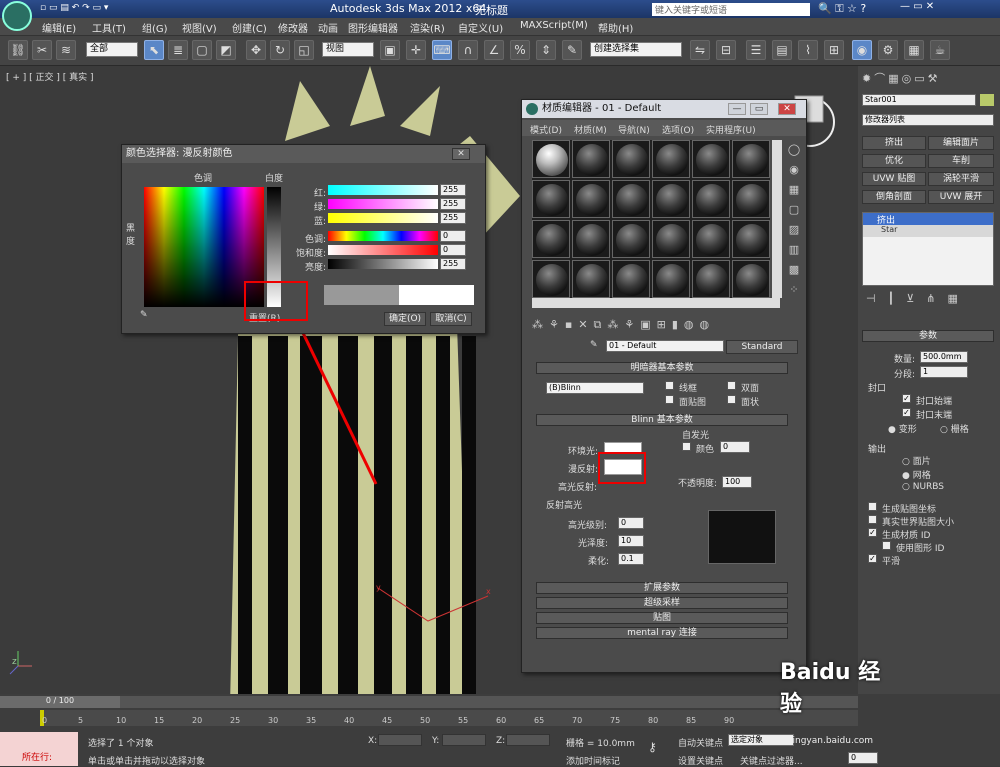 The height and width of the screenshot is (767, 1000). Describe the element at coordinates (678, 129) in the screenshot. I see `menu-item: 选项(O)` at that location.